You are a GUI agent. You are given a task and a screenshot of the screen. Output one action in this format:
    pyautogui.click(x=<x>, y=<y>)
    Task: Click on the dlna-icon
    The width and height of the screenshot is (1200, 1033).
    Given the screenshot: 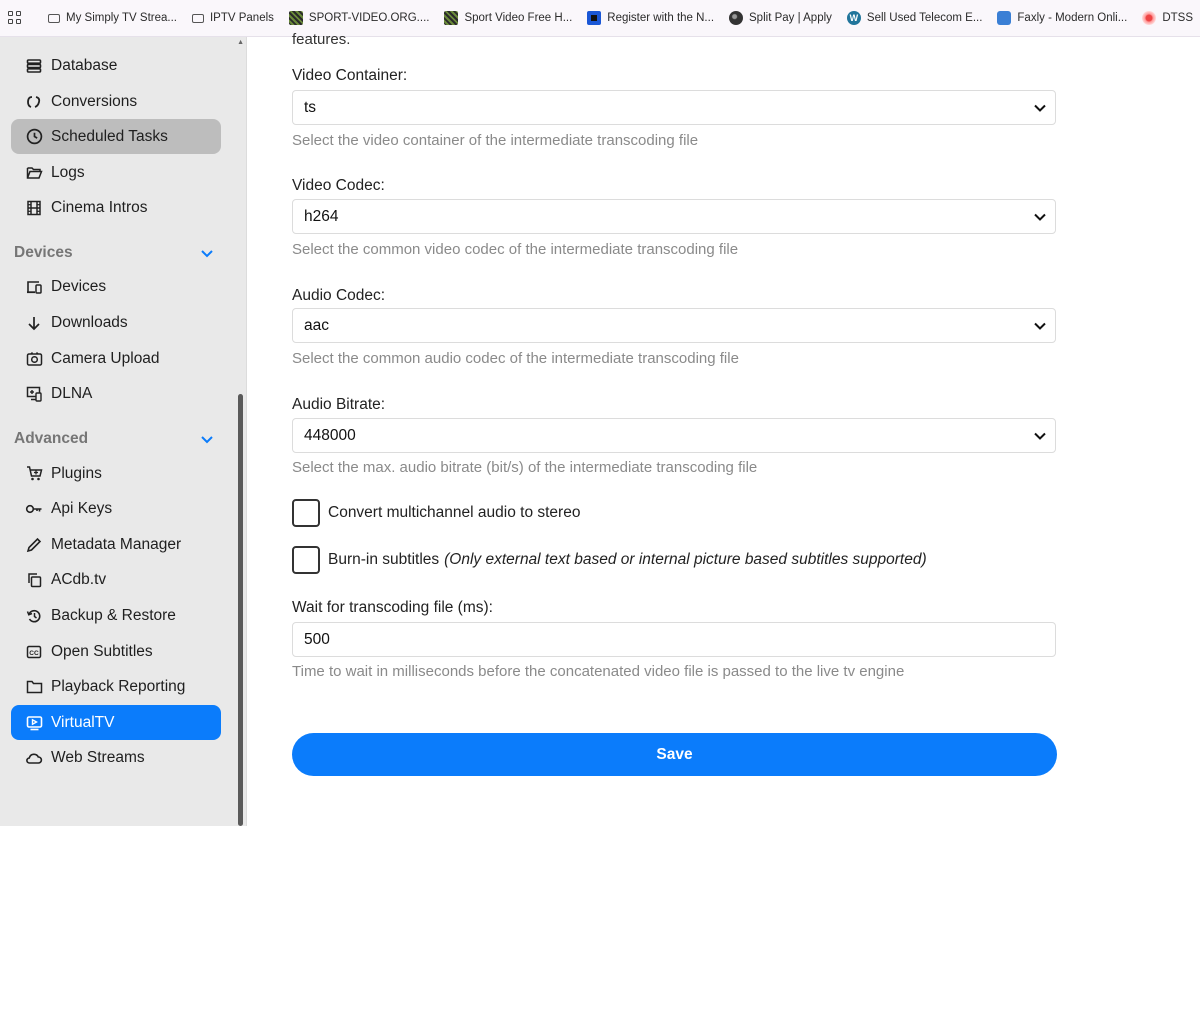 What is the action you would take?
    pyautogui.click(x=34, y=394)
    